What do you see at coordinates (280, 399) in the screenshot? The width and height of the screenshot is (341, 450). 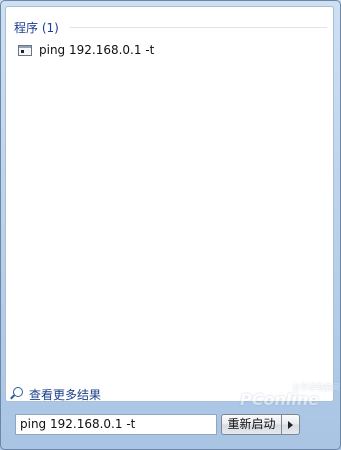 I see `watermark-text: PConline` at bounding box center [280, 399].